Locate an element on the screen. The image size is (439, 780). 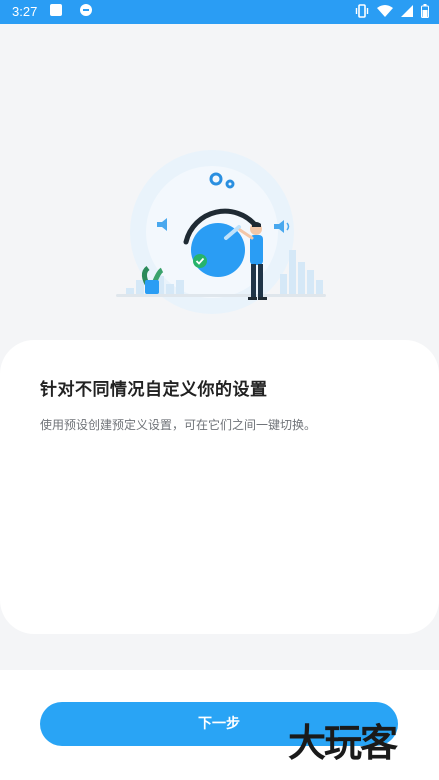
status-right-icons is located at coordinates (392, 11).